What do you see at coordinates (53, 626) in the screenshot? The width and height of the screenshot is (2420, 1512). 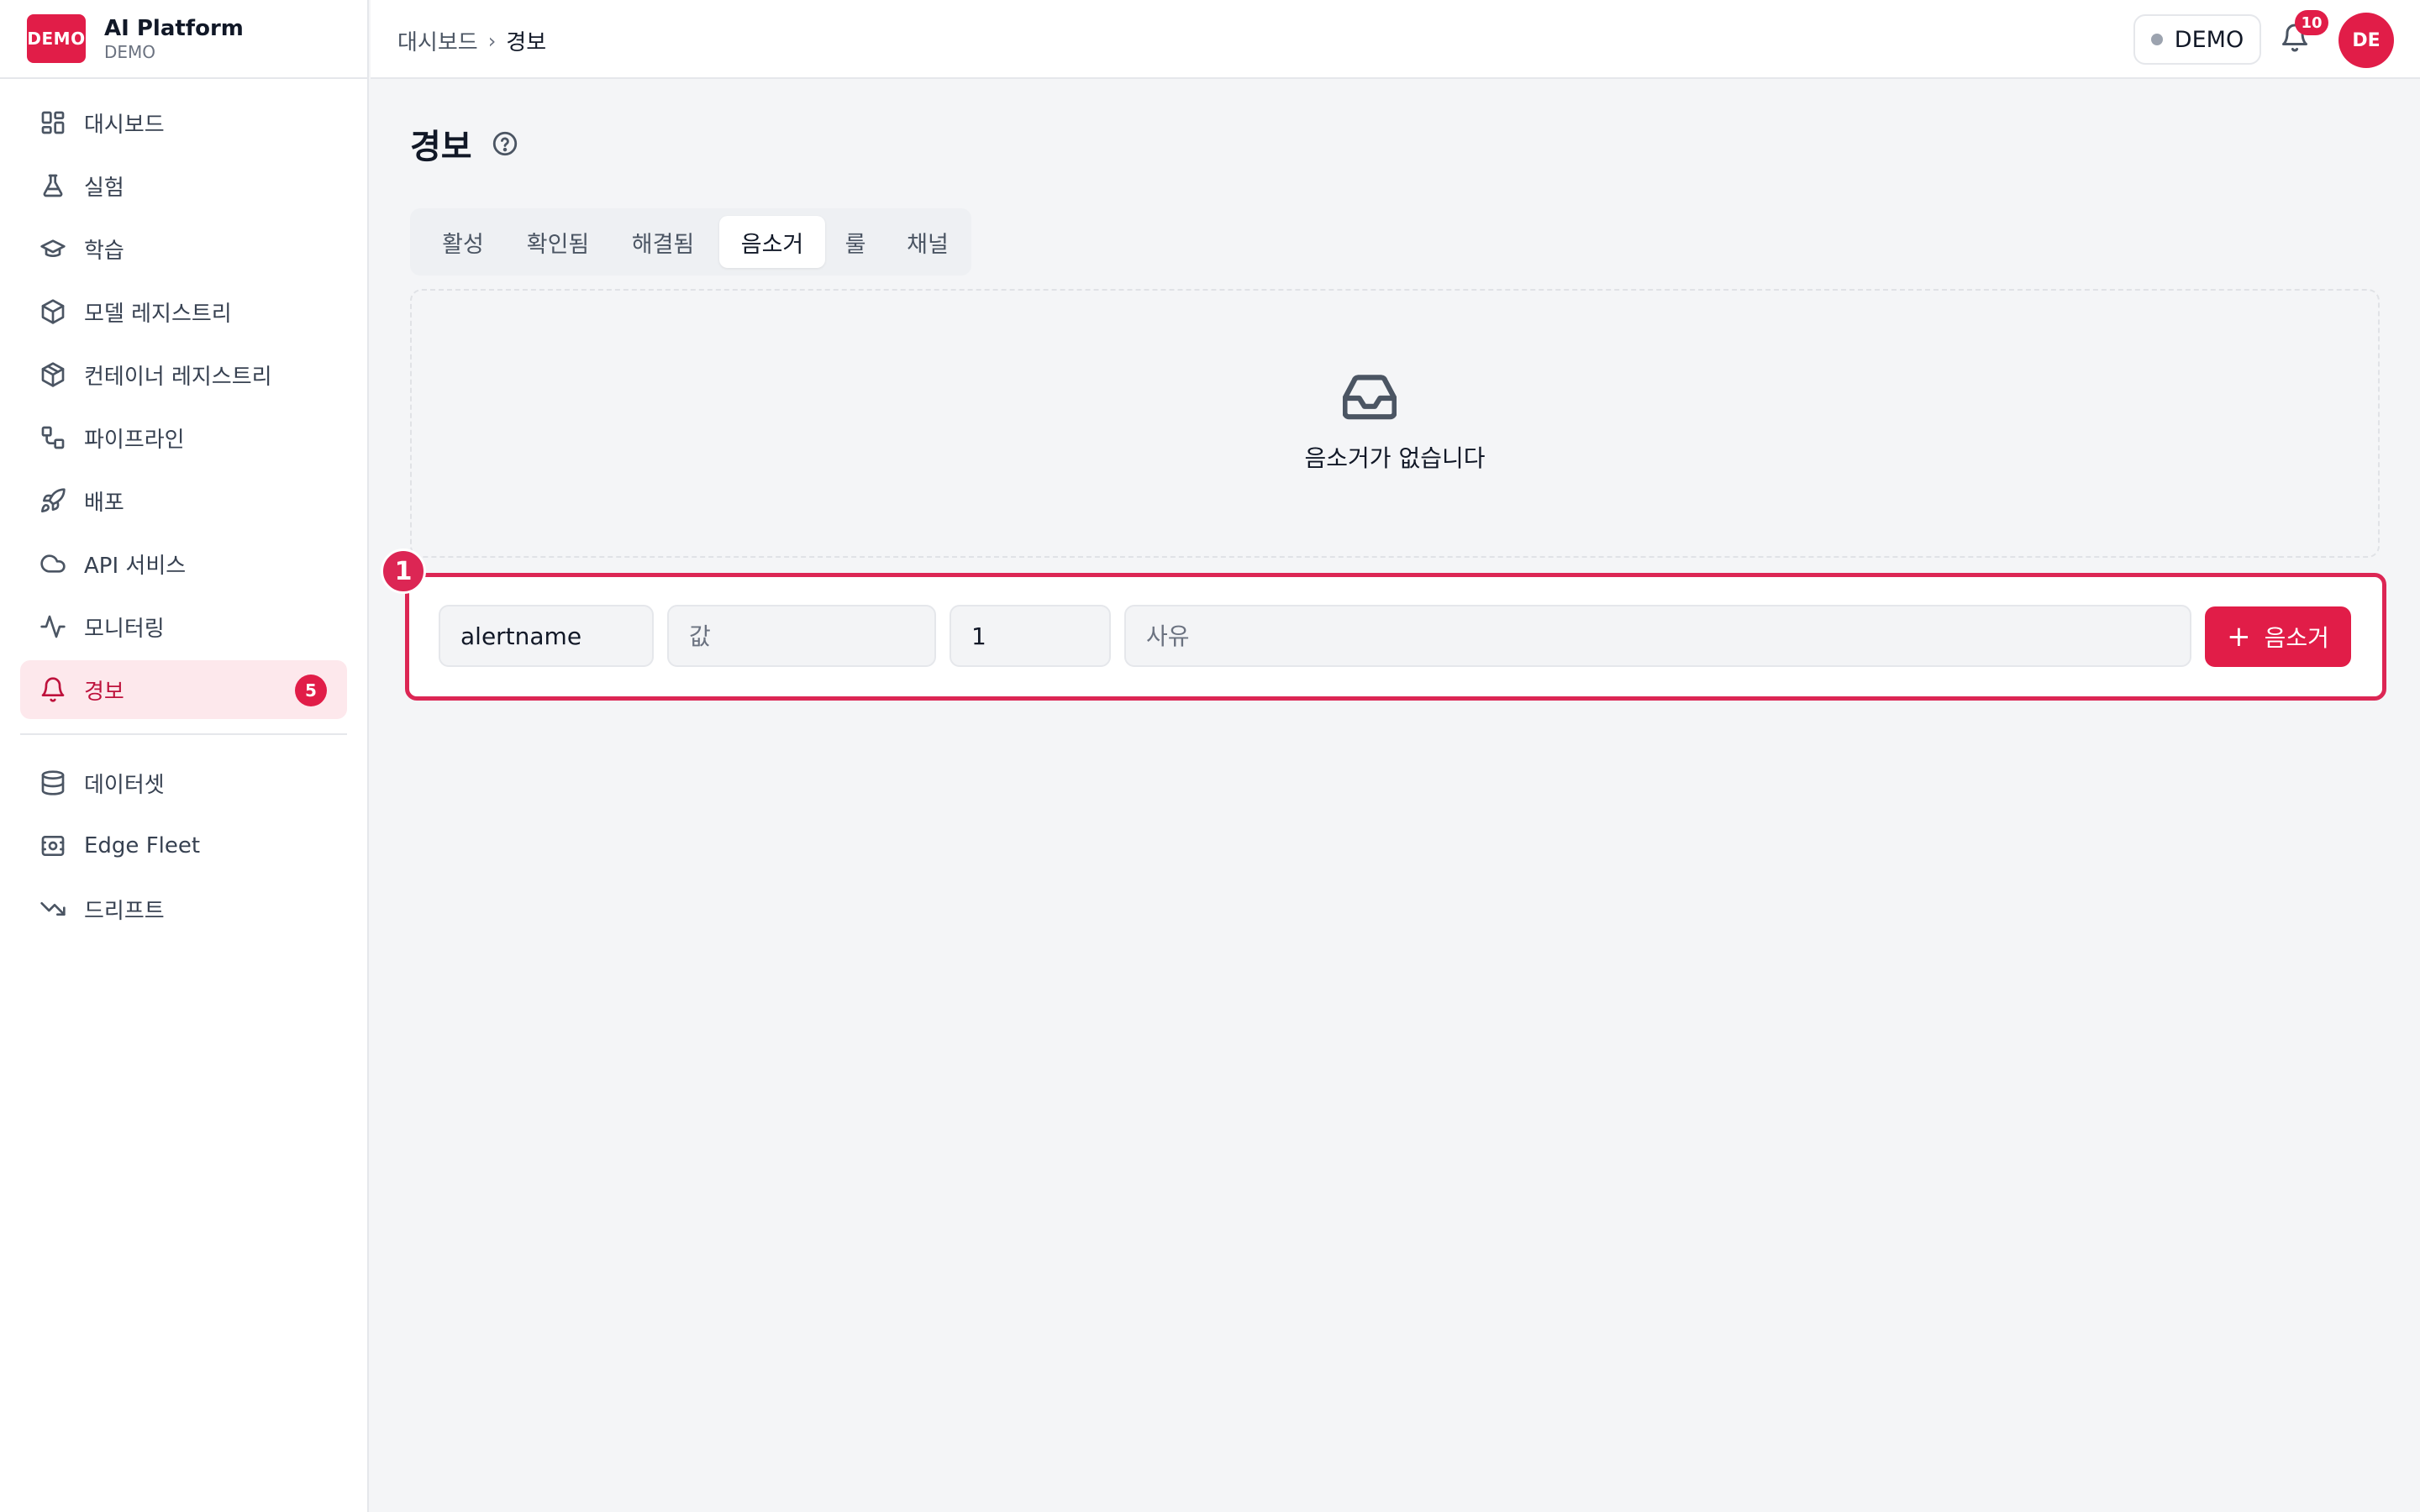 I see `activity-icon` at bounding box center [53, 626].